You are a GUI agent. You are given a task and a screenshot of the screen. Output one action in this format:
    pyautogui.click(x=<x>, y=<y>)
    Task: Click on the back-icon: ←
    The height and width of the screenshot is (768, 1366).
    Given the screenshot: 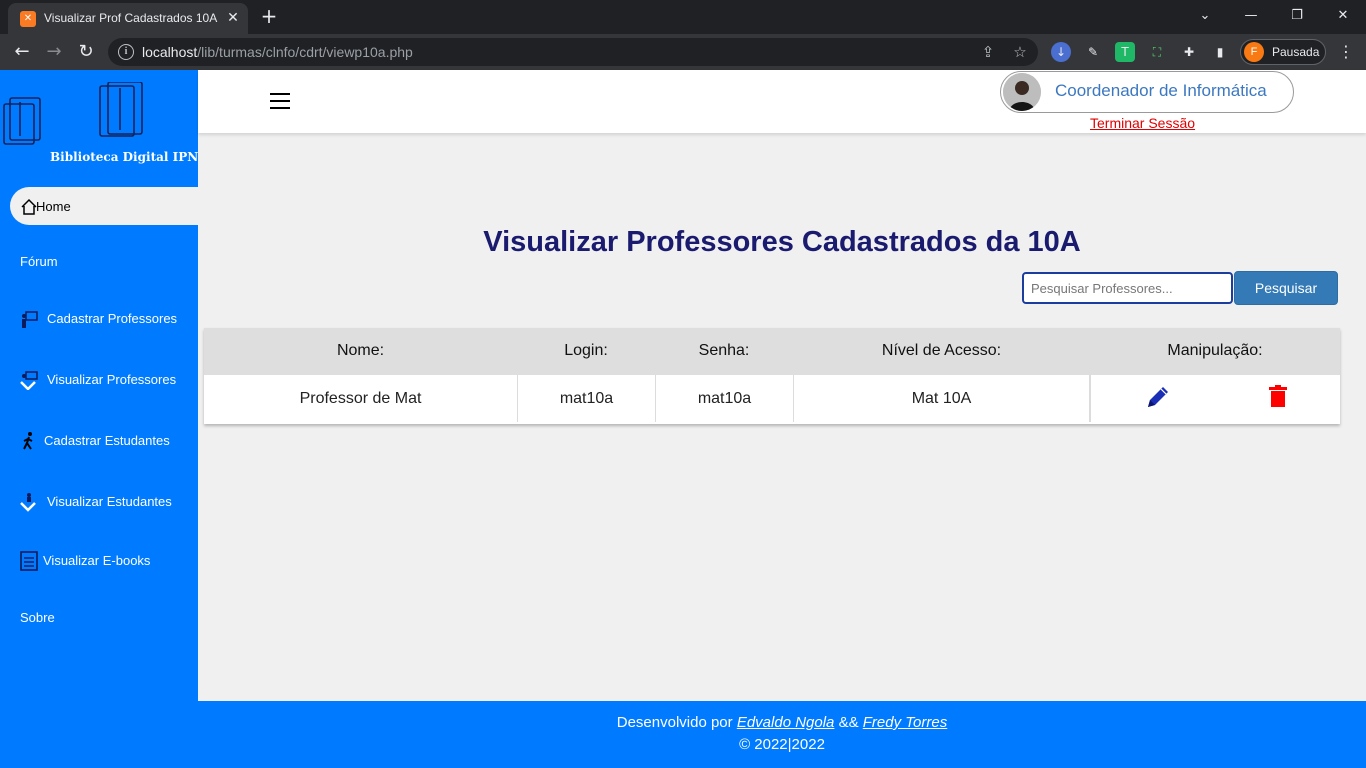 What is the action you would take?
    pyautogui.click(x=22, y=52)
    